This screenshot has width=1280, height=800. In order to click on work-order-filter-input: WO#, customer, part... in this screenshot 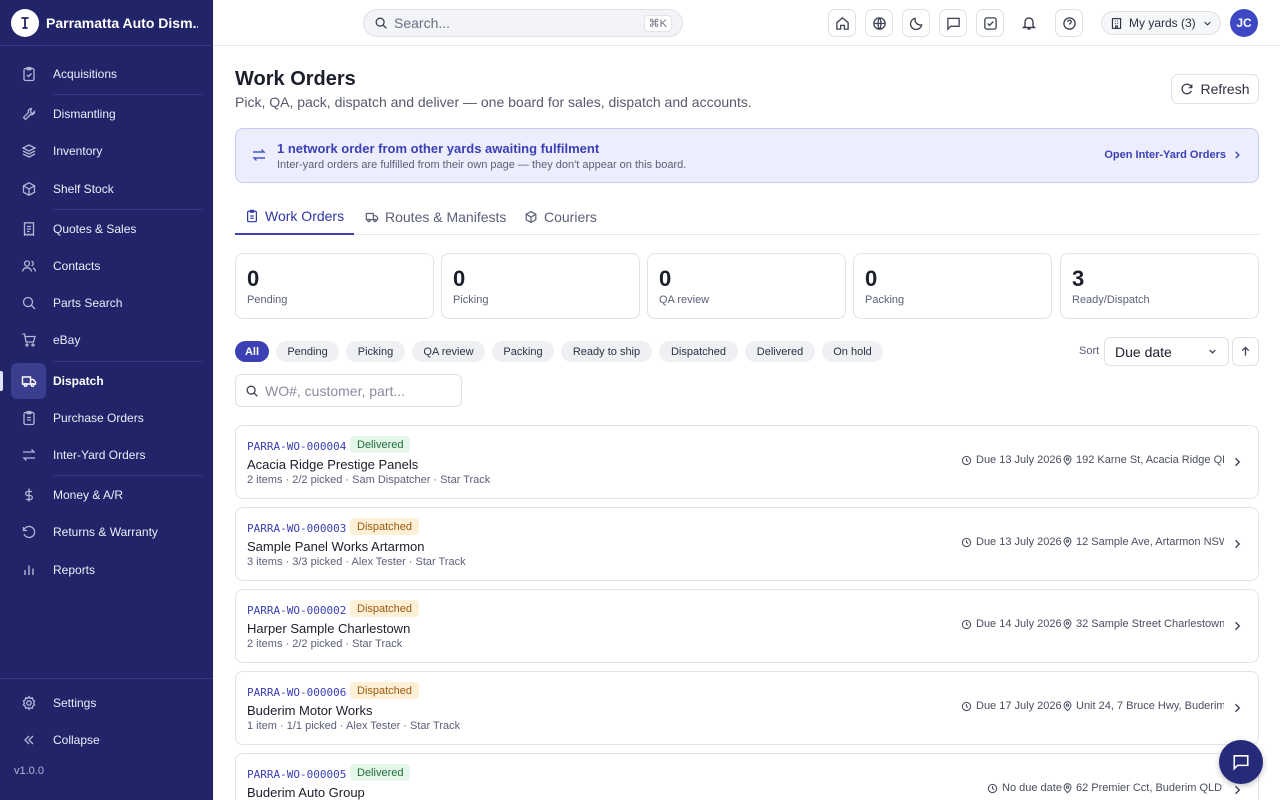, I will do `click(348, 390)`.